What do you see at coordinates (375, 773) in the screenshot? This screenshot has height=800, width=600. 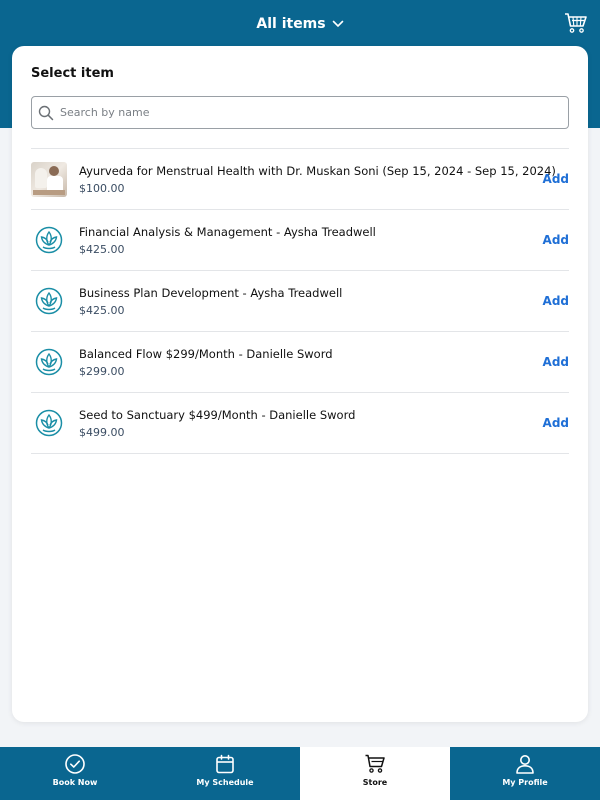 I see `nav-store: Store` at bounding box center [375, 773].